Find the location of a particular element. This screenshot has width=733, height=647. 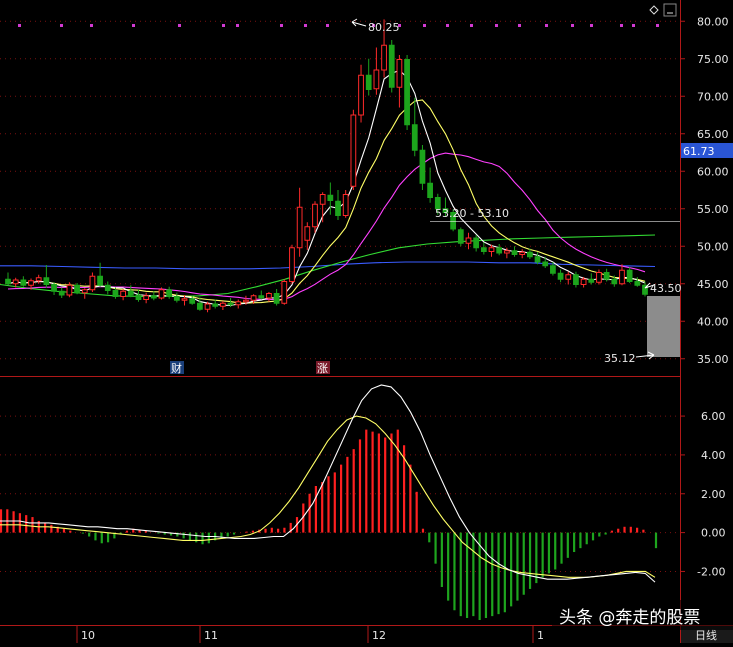

current-price-label: 61.73 is located at coordinates (699, 151).